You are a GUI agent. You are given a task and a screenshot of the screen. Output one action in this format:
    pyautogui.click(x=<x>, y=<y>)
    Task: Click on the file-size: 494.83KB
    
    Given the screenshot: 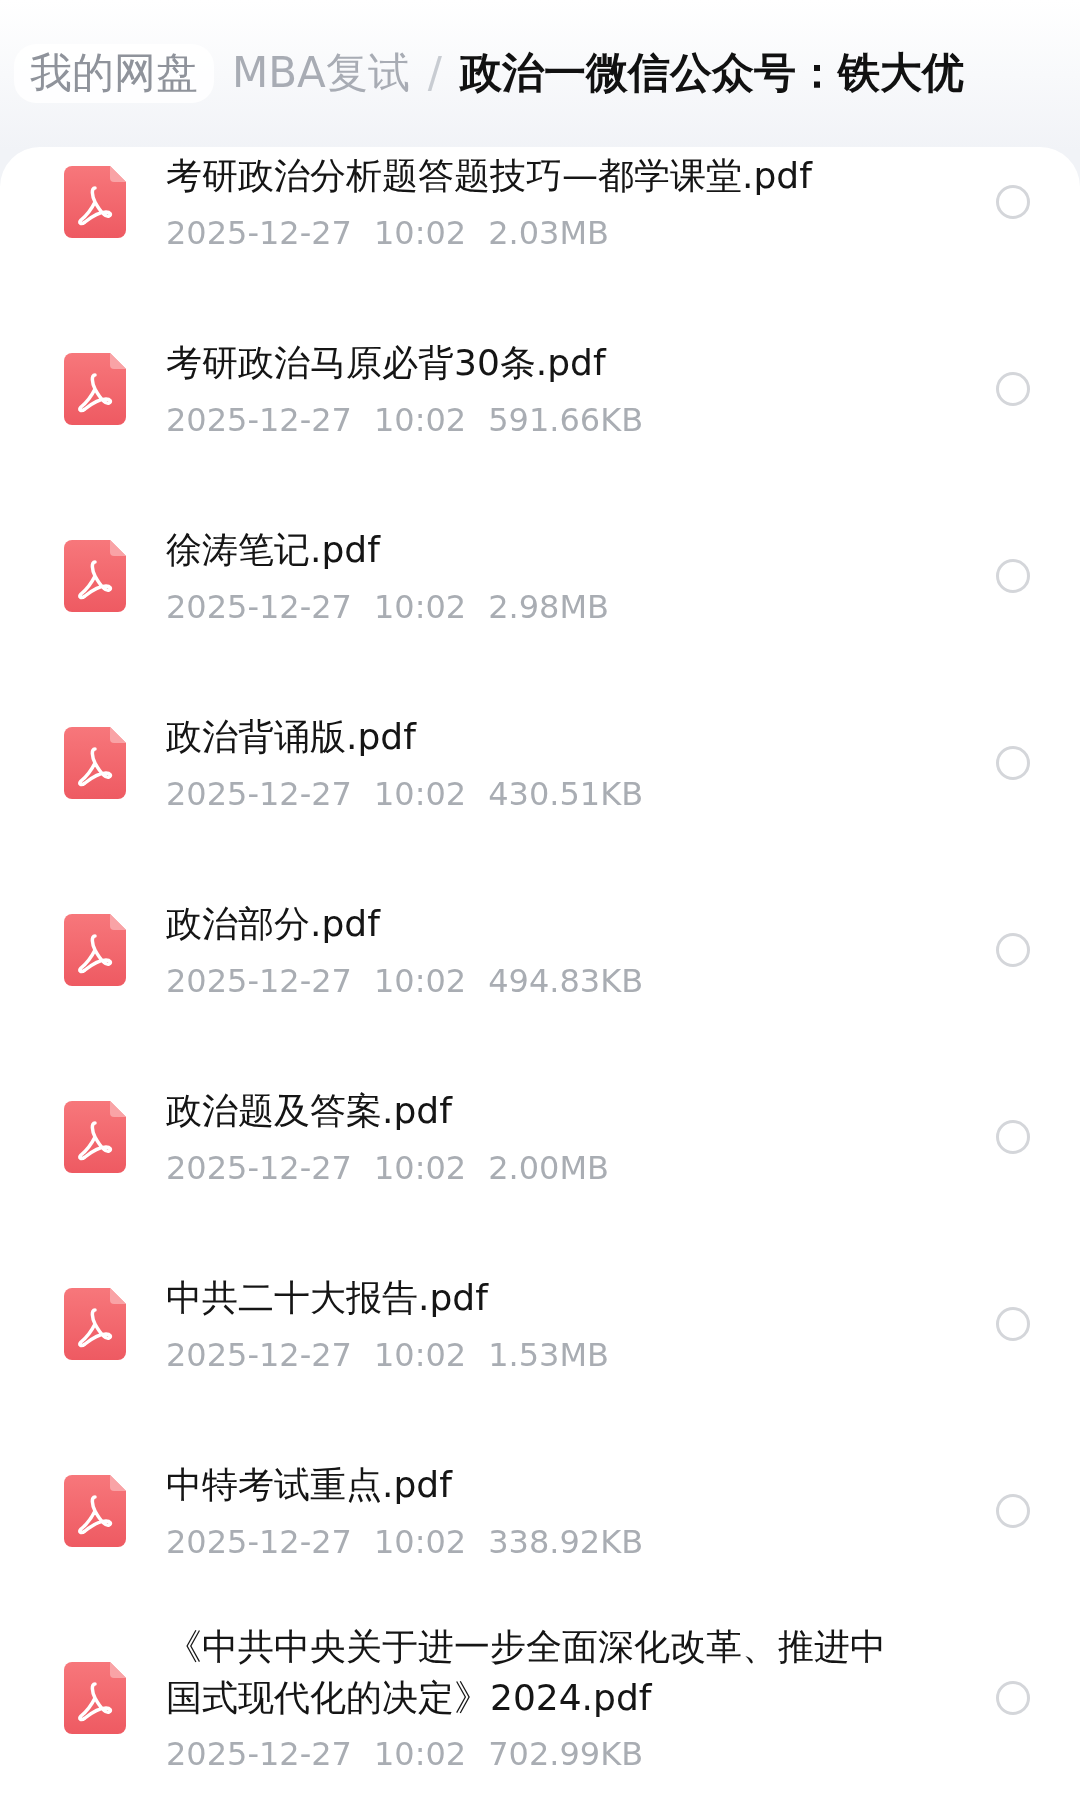 What is the action you would take?
    pyautogui.click(x=566, y=980)
    